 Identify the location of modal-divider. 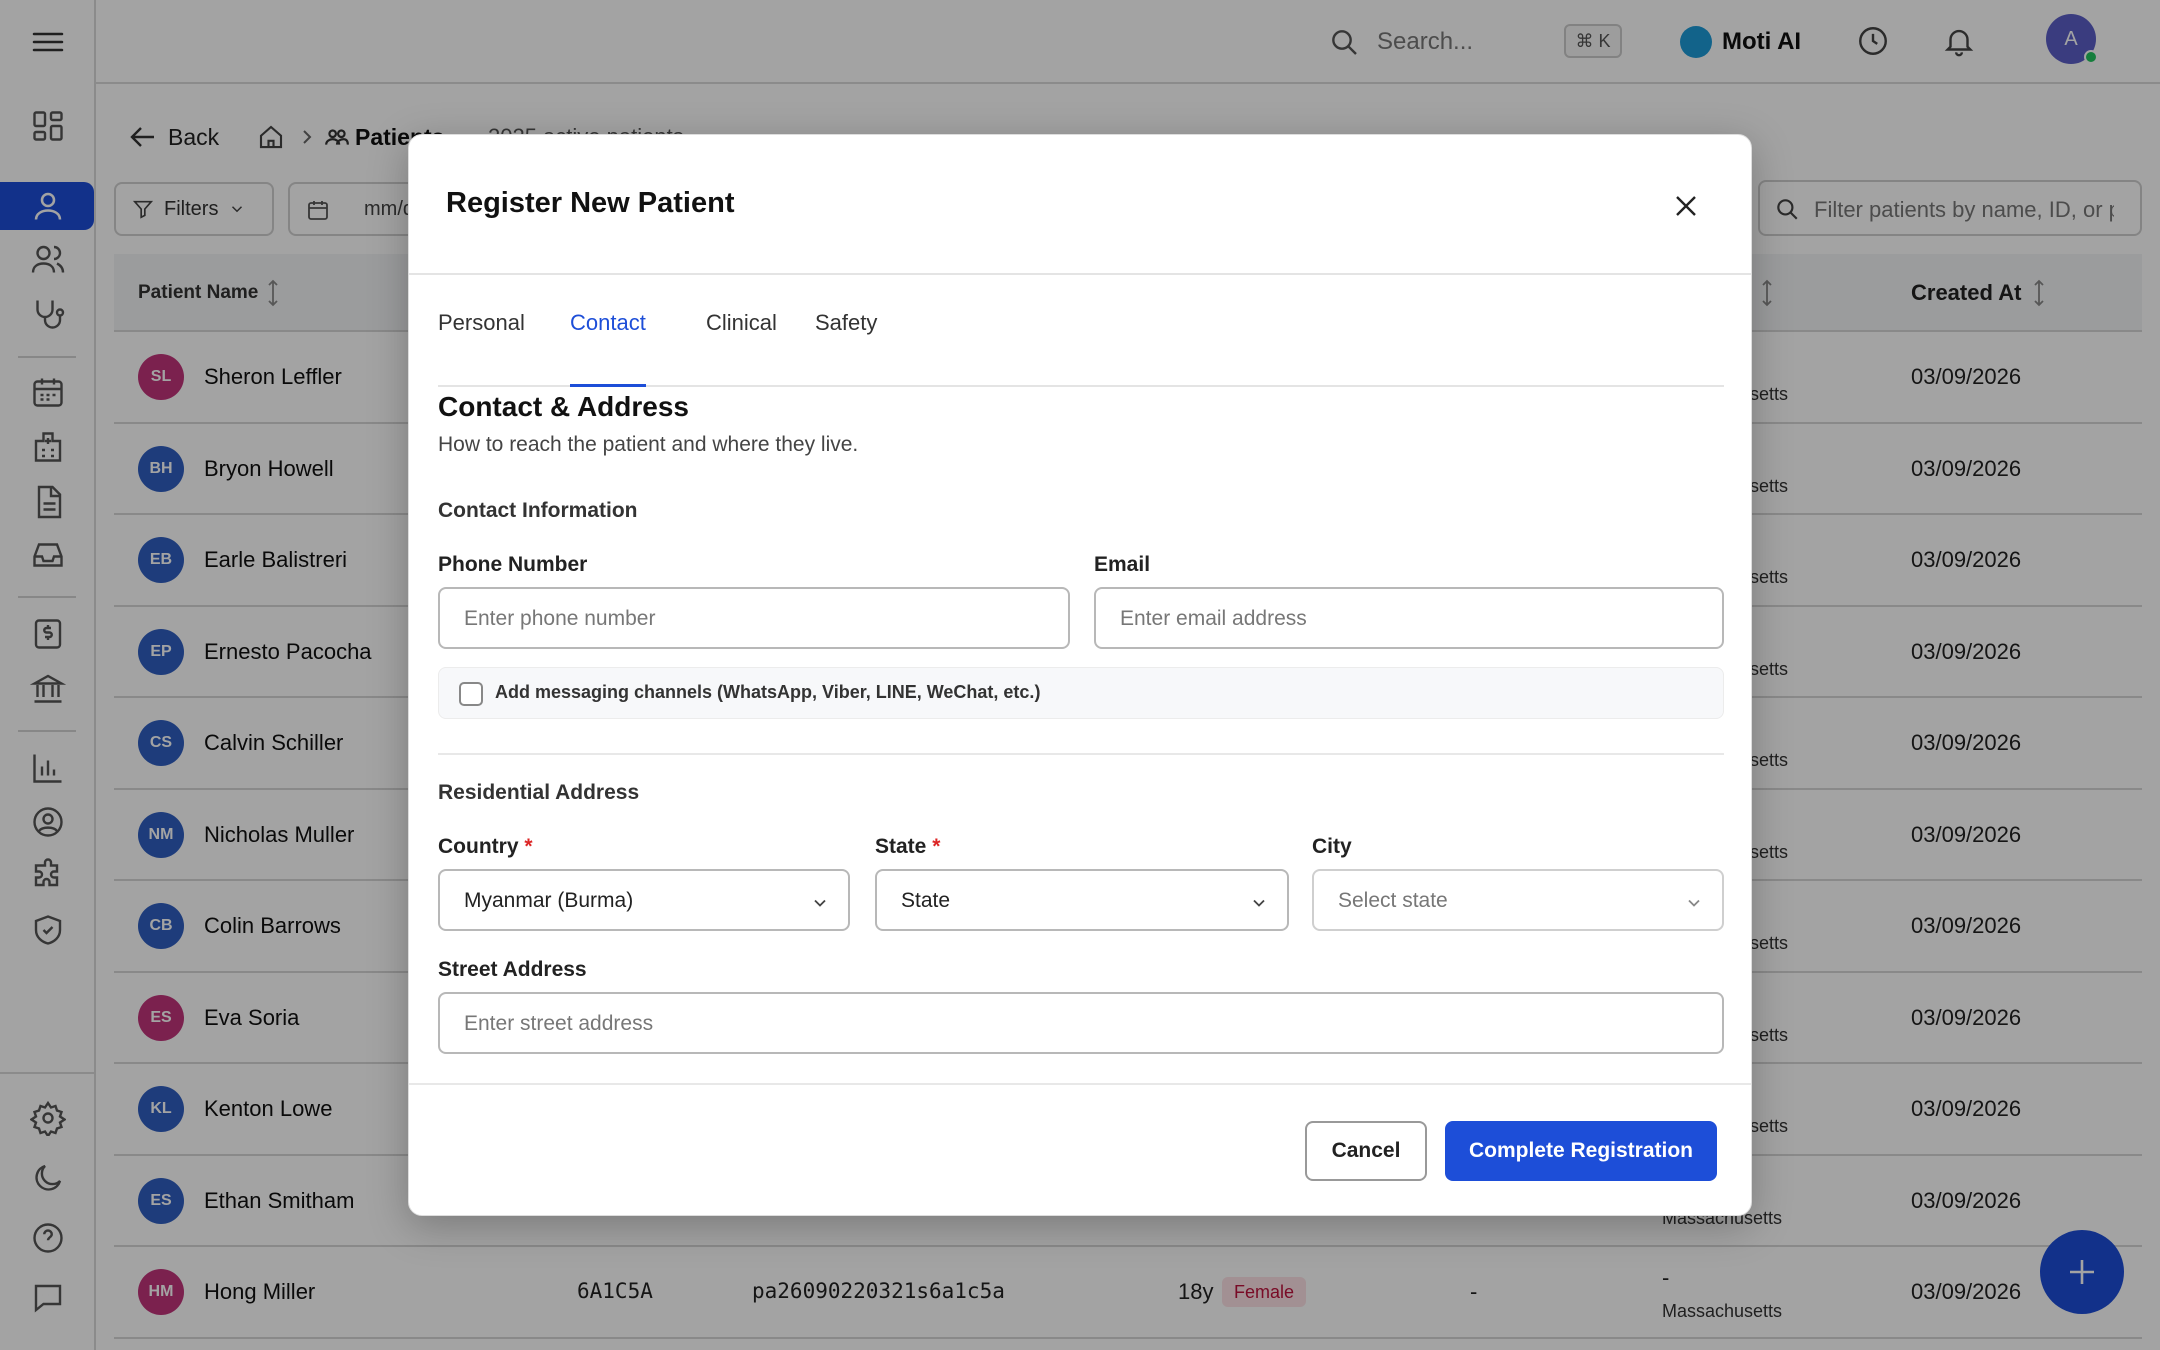
(1080, 274).